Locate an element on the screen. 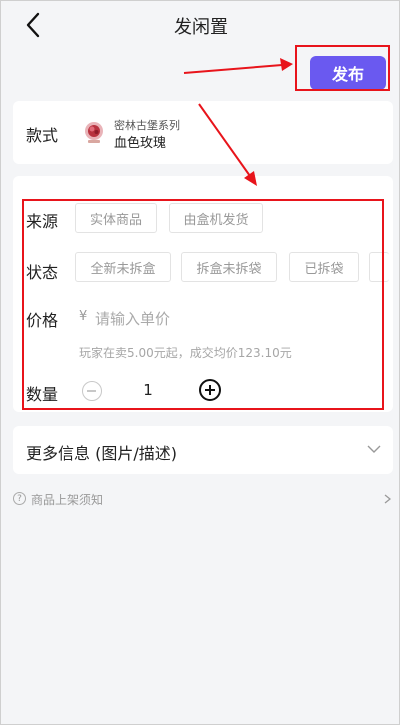 This screenshot has width=400, height=725. rose-product-icon is located at coordinates (94, 132).